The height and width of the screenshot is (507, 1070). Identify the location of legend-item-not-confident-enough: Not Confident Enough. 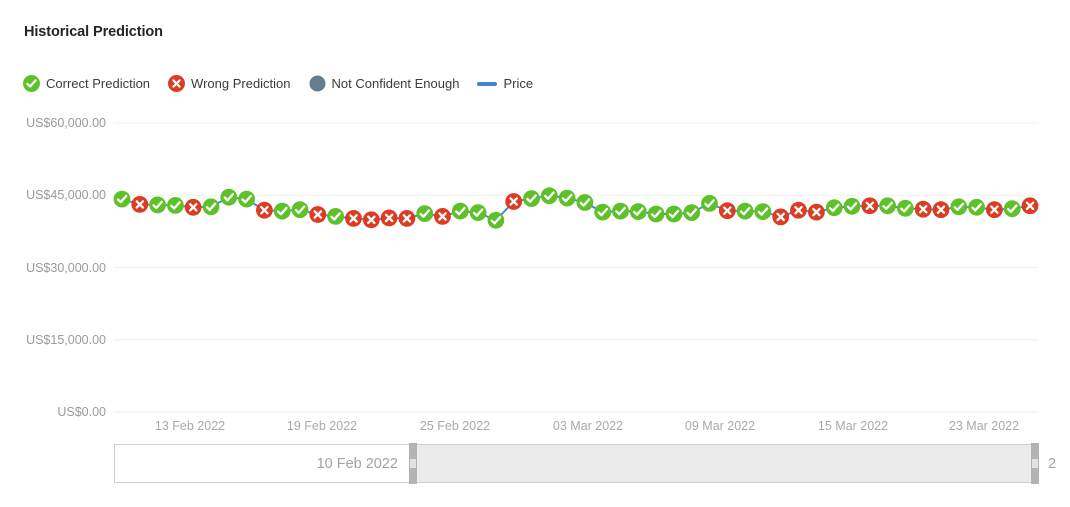
(384, 83).